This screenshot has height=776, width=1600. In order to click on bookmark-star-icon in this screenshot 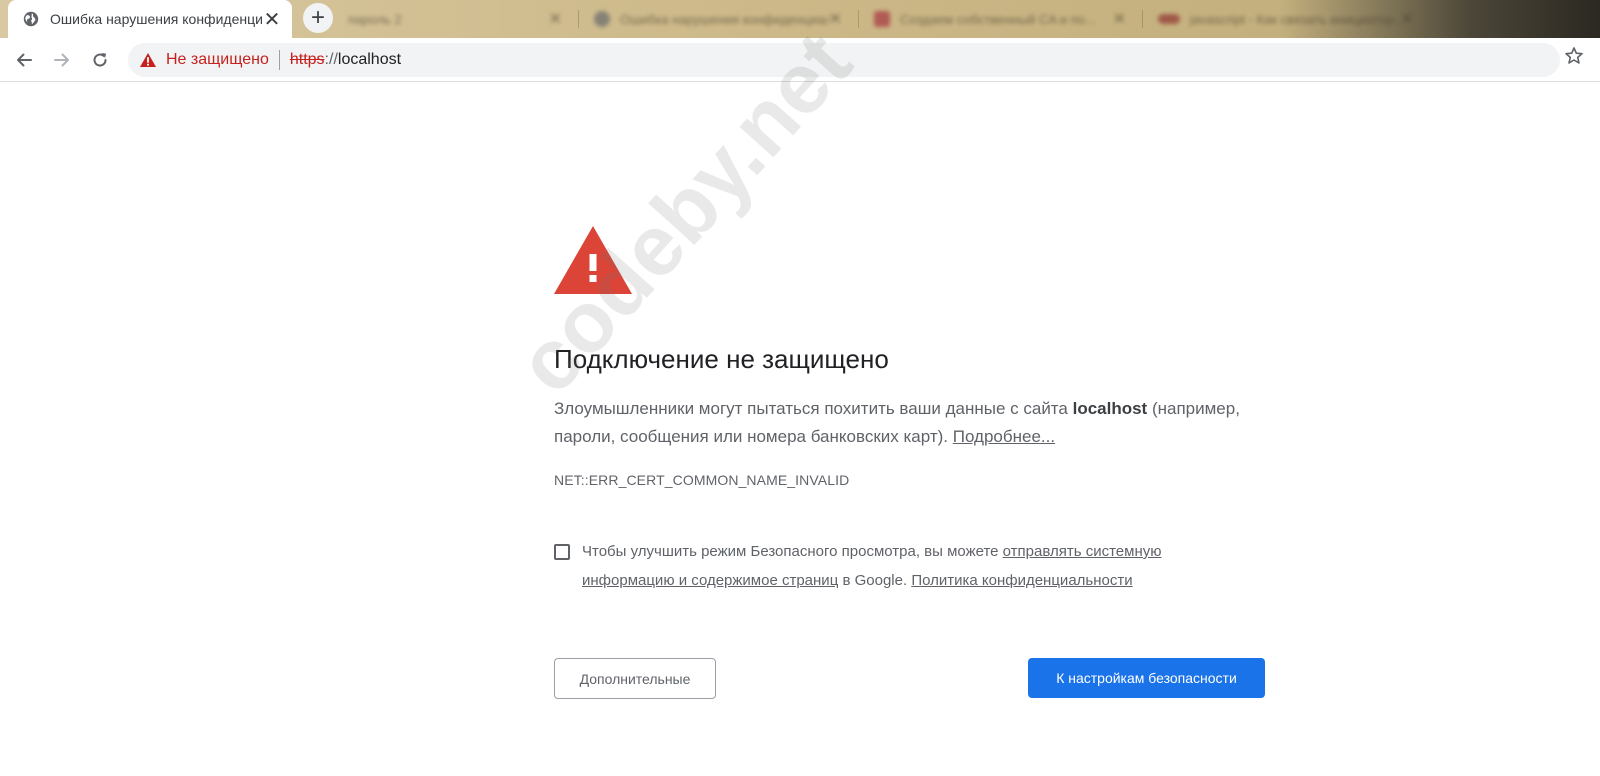, I will do `click(1574, 56)`.